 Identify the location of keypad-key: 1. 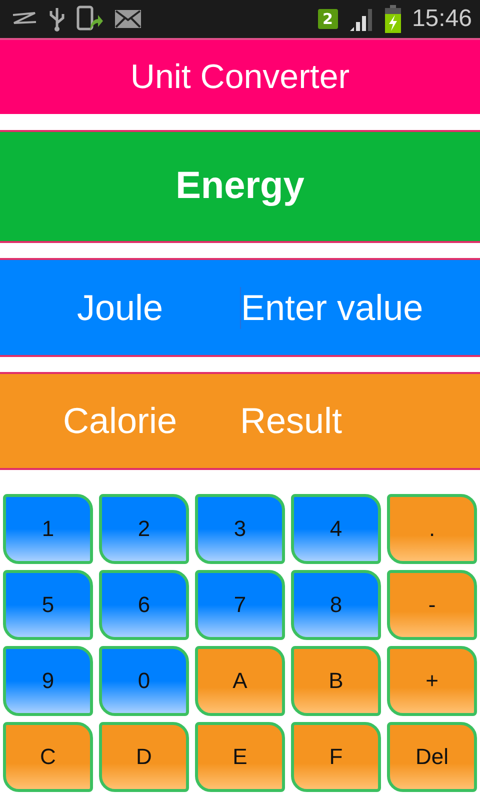
(48, 529).